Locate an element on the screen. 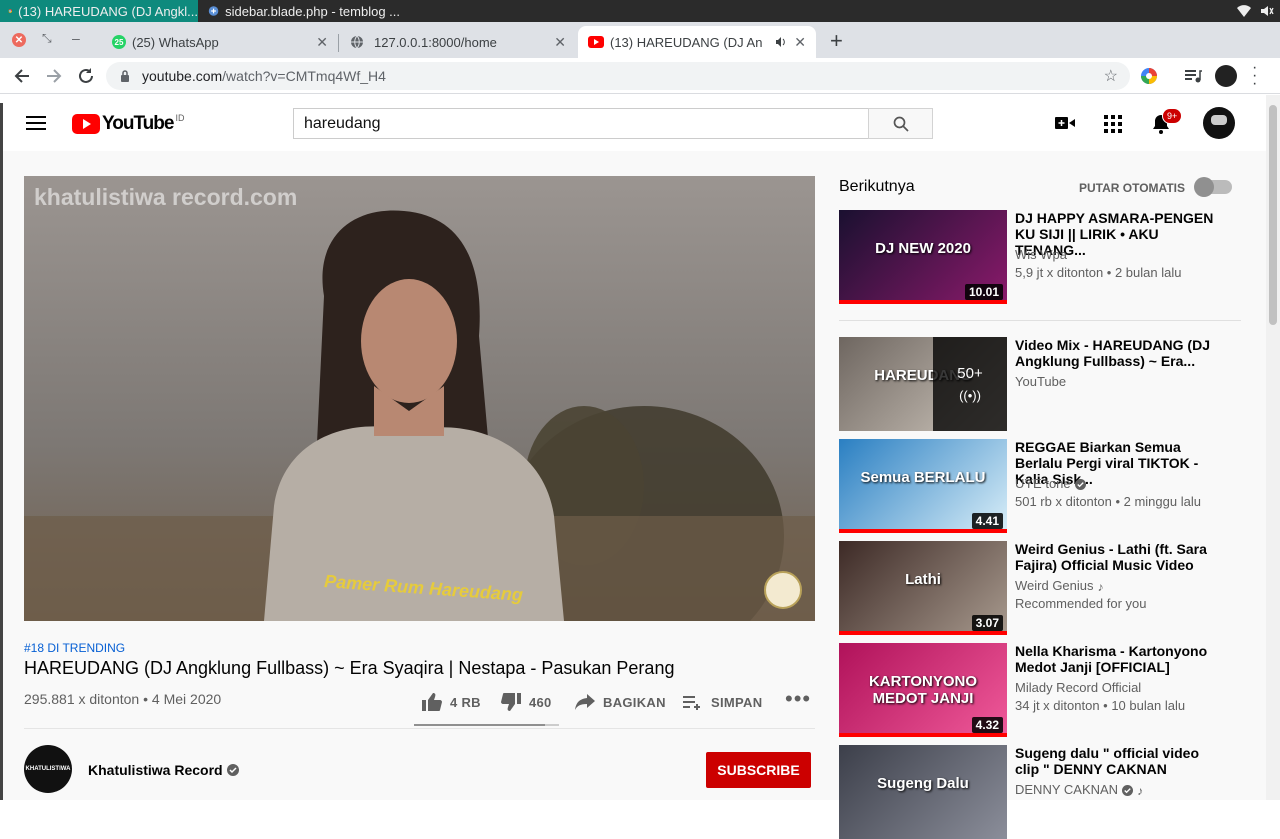 The width and height of the screenshot is (1280, 839). window-close-icon: ✕ is located at coordinates (19, 40).